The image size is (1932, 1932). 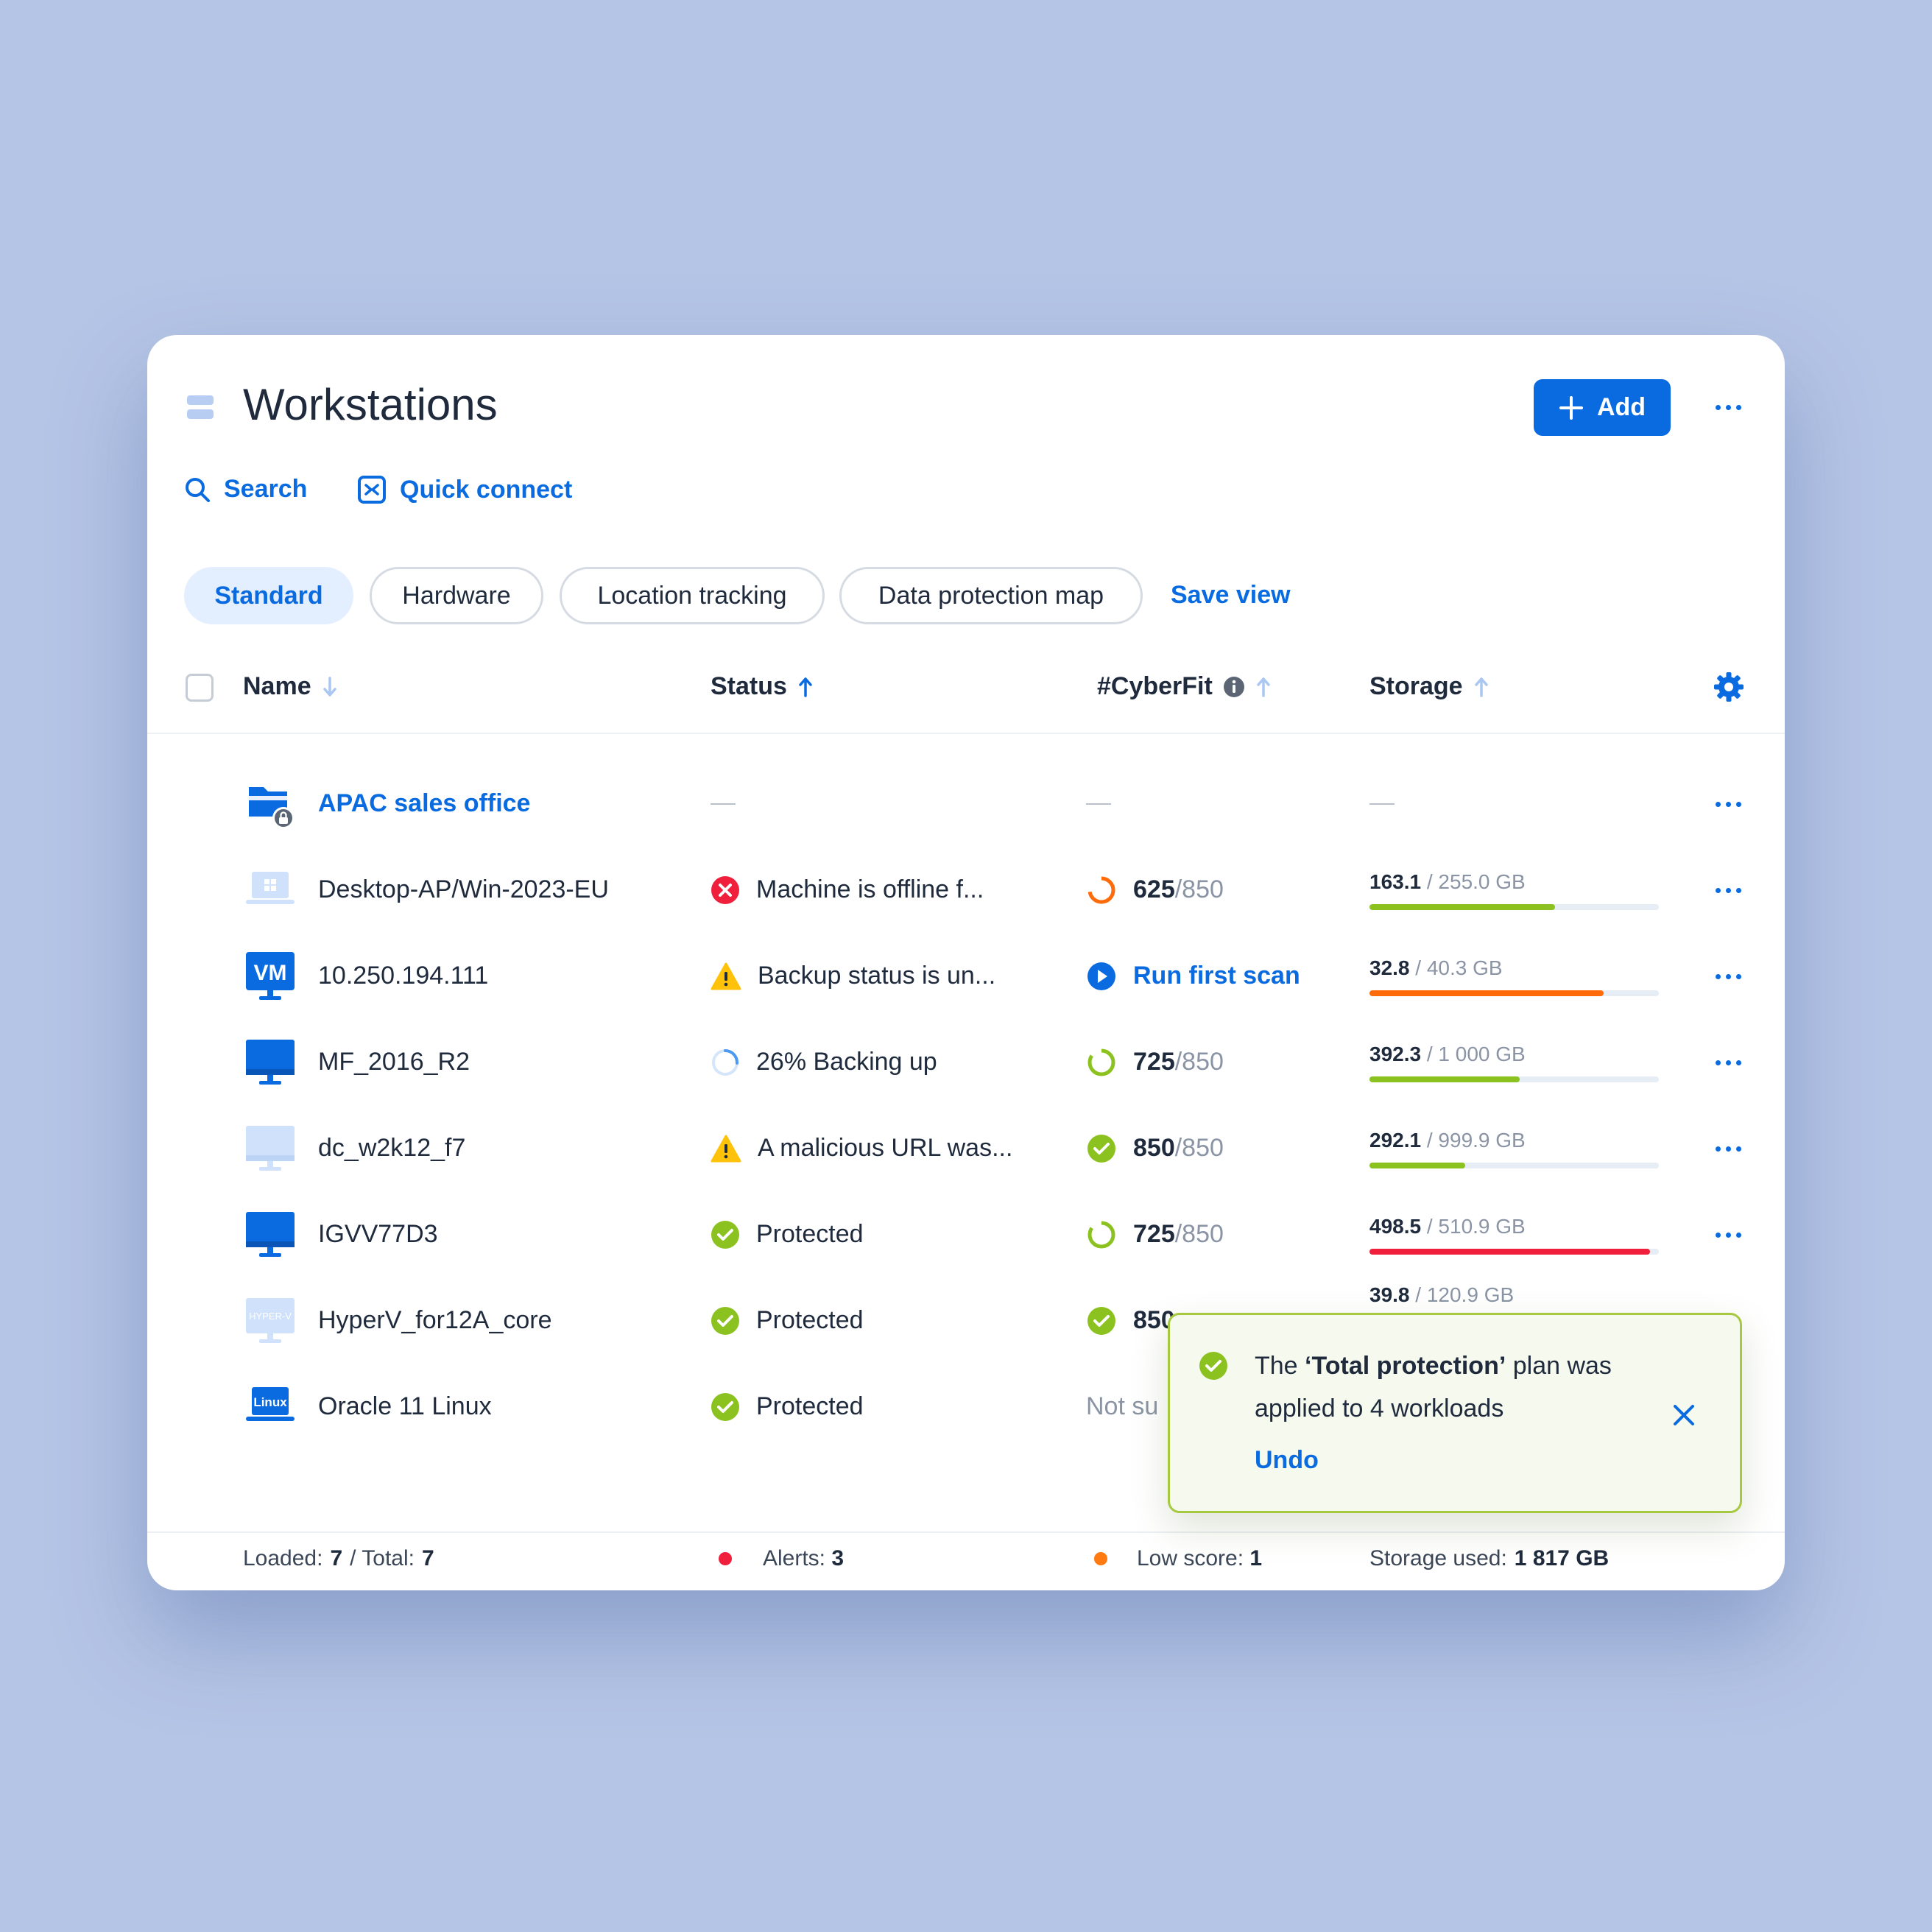 What do you see at coordinates (486, 490) in the screenshot?
I see `quick-connect-label: Quick connect` at bounding box center [486, 490].